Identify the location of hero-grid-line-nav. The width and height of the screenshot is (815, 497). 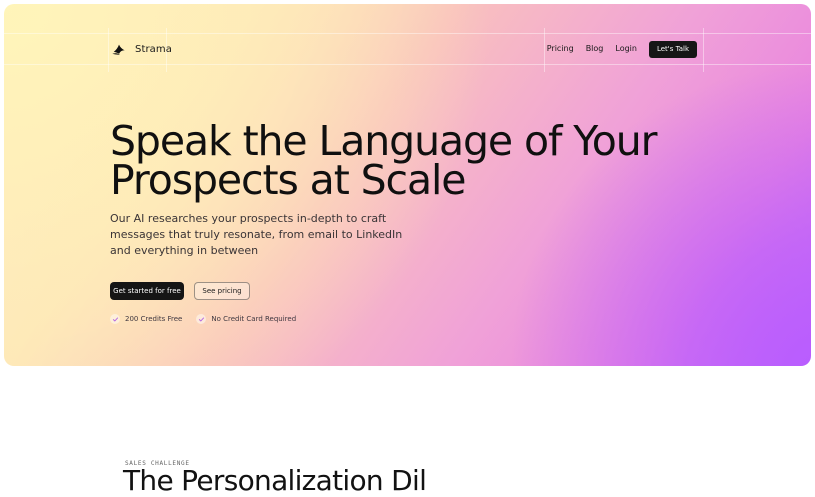
(544, 50).